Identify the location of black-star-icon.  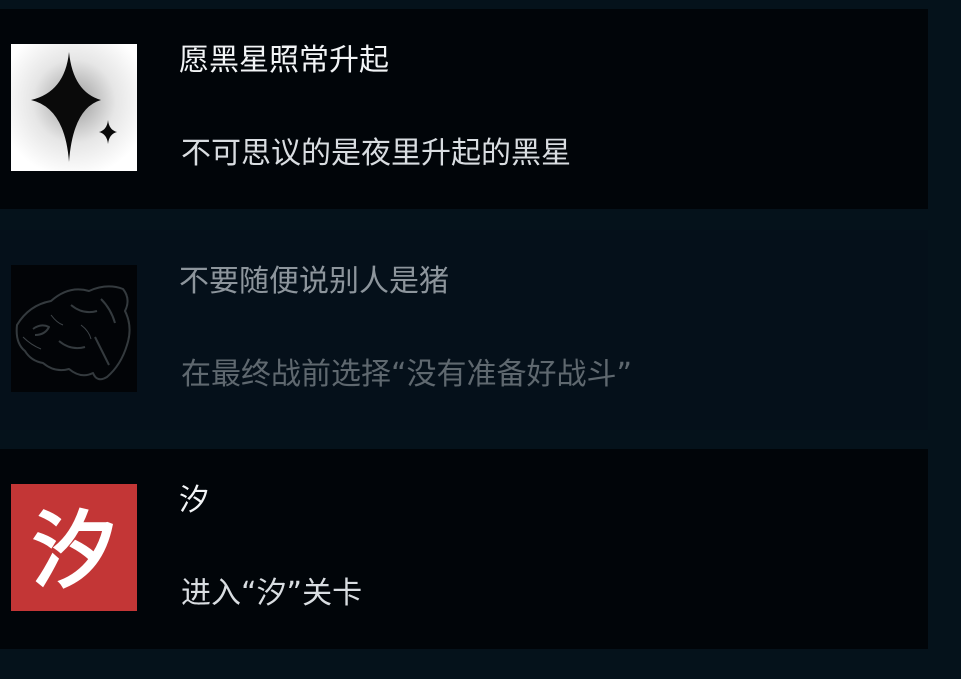
(74, 107).